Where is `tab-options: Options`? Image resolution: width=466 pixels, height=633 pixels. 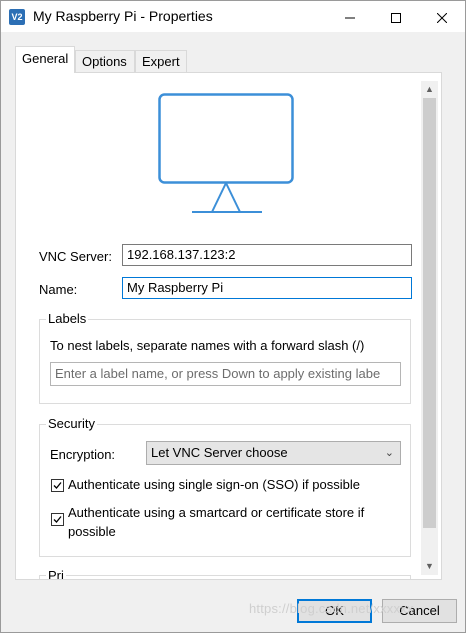
tab-options: Options is located at coordinates (105, 61).